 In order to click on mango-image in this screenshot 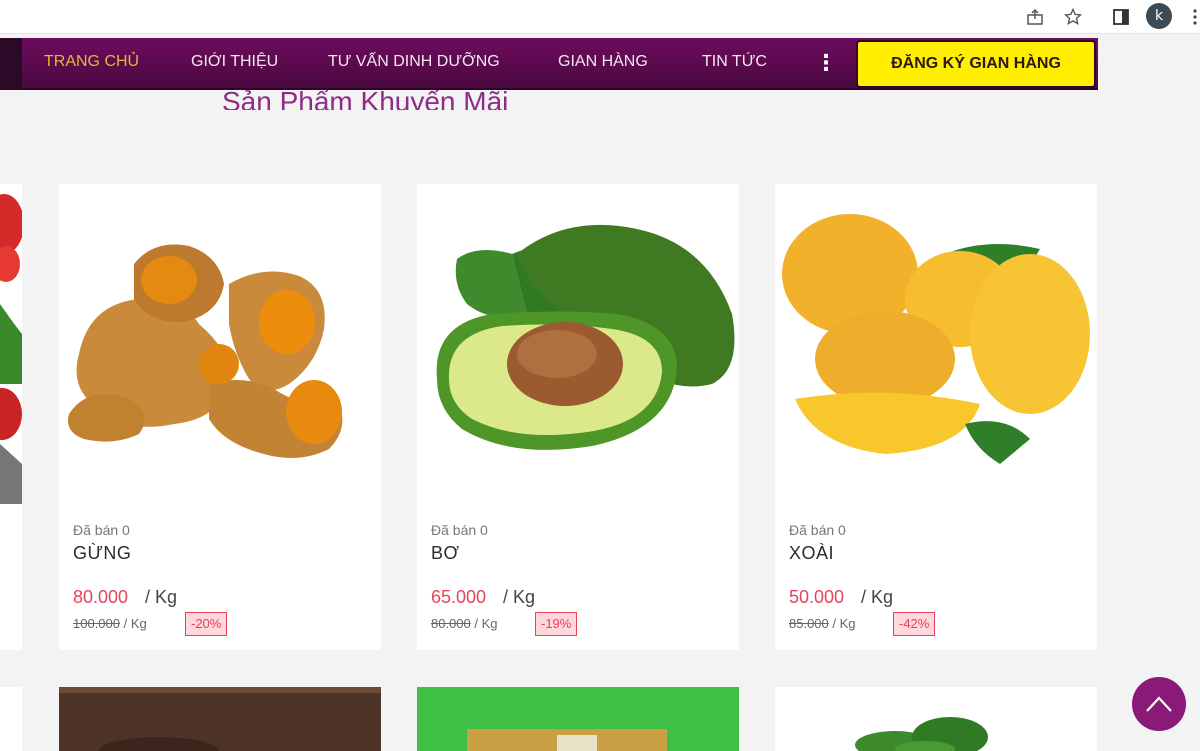, I will do `click(936, 339)`.